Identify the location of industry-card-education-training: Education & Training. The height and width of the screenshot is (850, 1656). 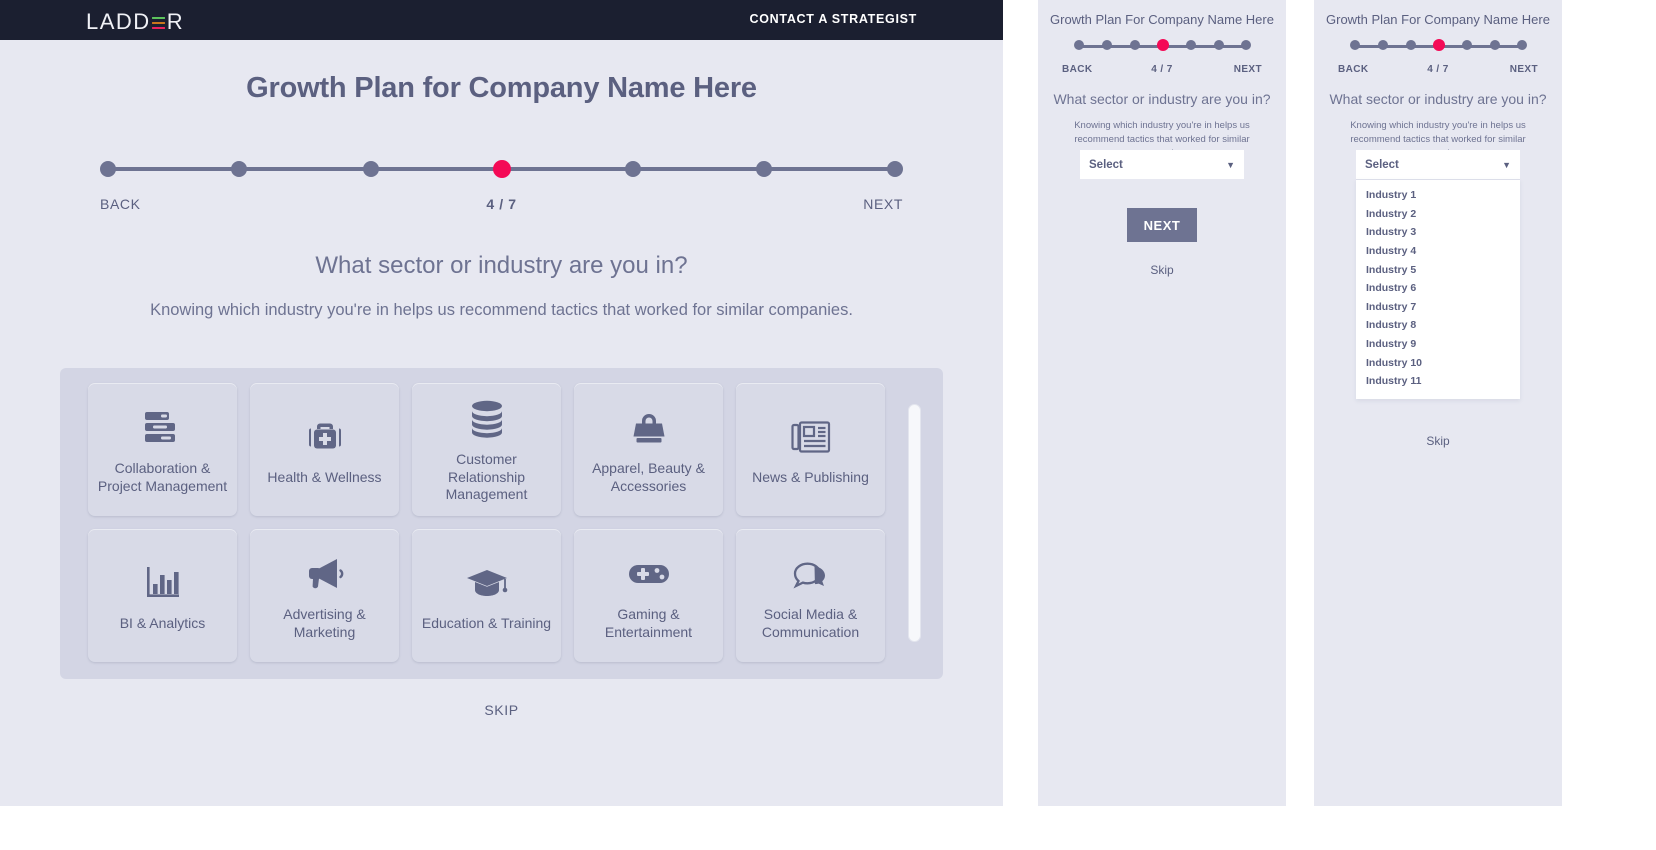
(486, 595).